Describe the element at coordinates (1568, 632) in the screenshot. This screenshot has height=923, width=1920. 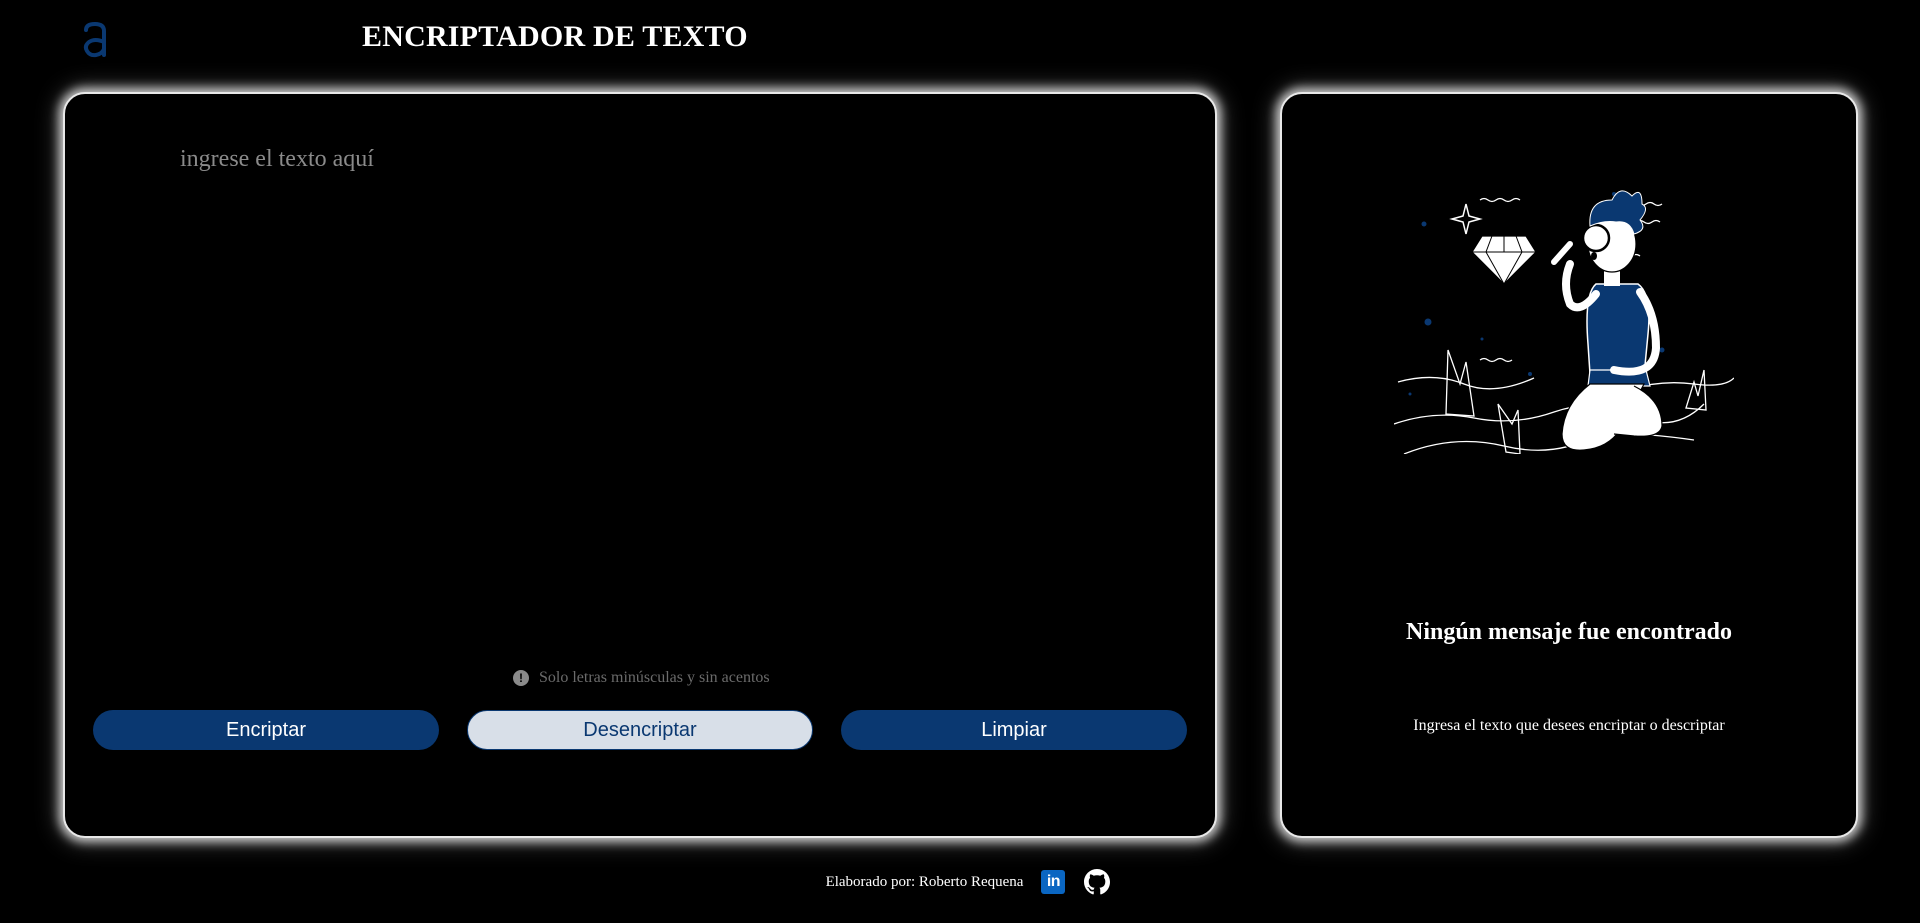
I see `empty-state-title: Ningún mensaje fue encontrado` at that location.